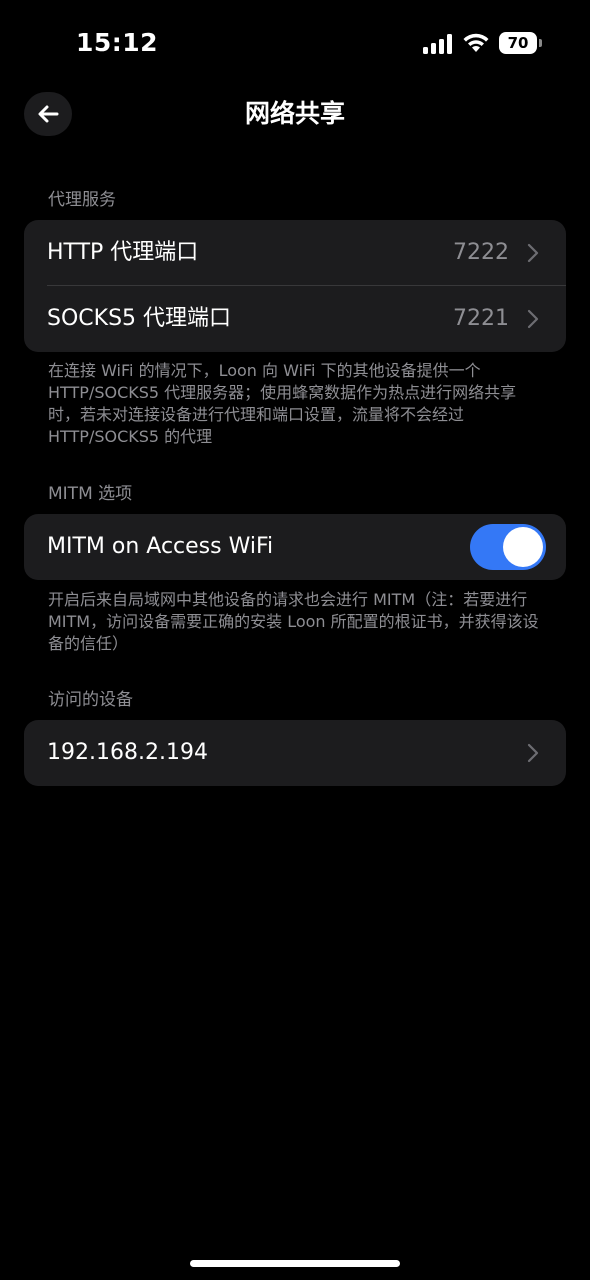  Describe the element at coordinates (160, 546) in the screenshot. I see `mitm-toggle-label: MITM on Access WiFi` at that location.